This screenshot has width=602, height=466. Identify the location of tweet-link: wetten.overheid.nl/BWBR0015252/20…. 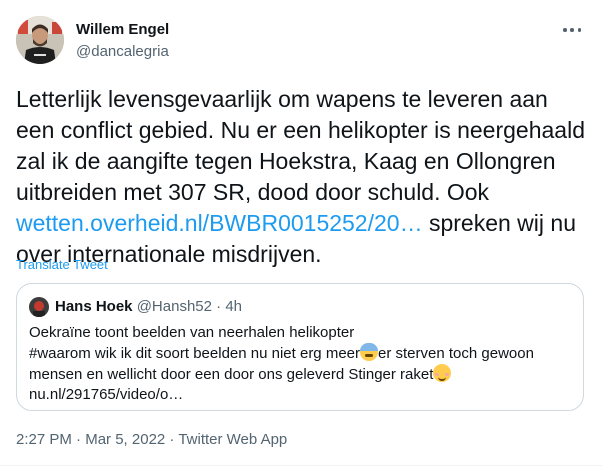
(219, 223).